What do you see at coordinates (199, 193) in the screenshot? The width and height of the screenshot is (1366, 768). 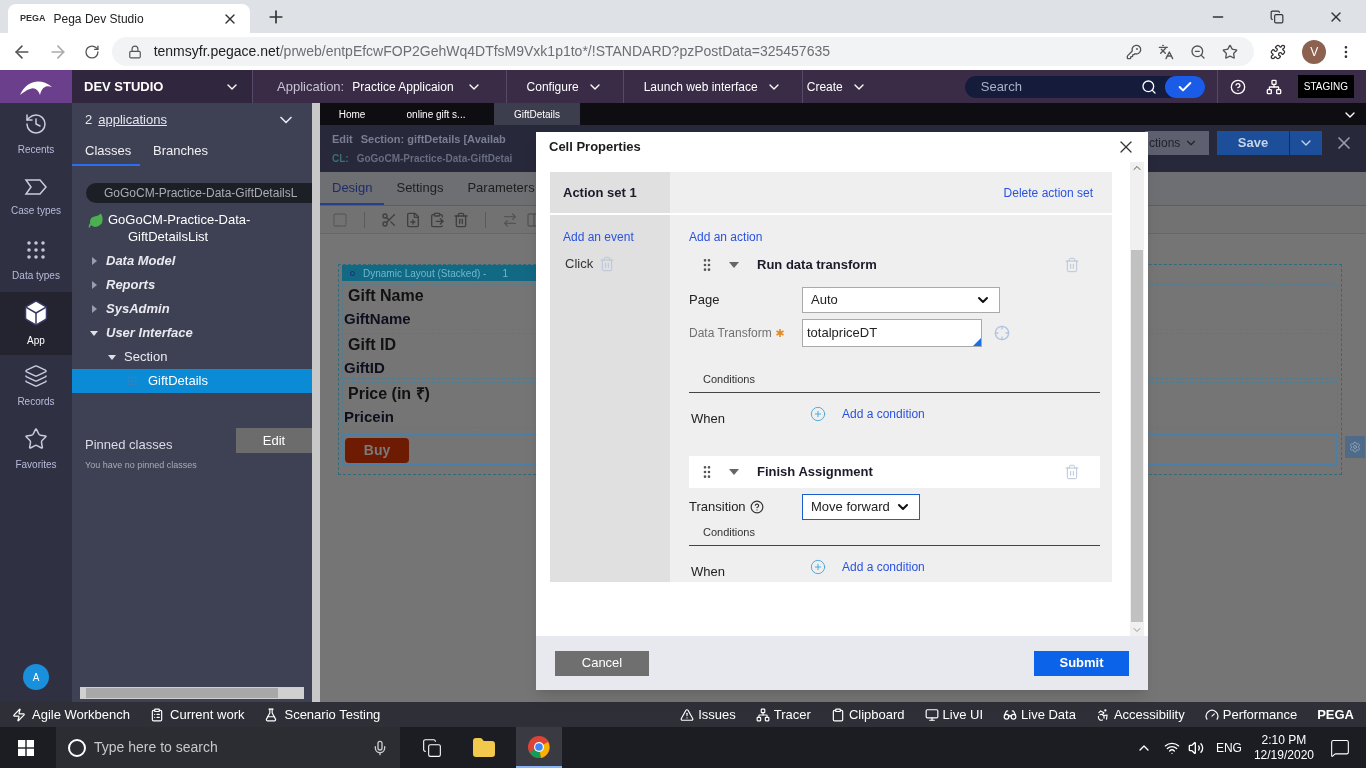 I see `class-field: GoGoCM-Practice-Data-GiftDetailsL` at bounding box center [199, 193].